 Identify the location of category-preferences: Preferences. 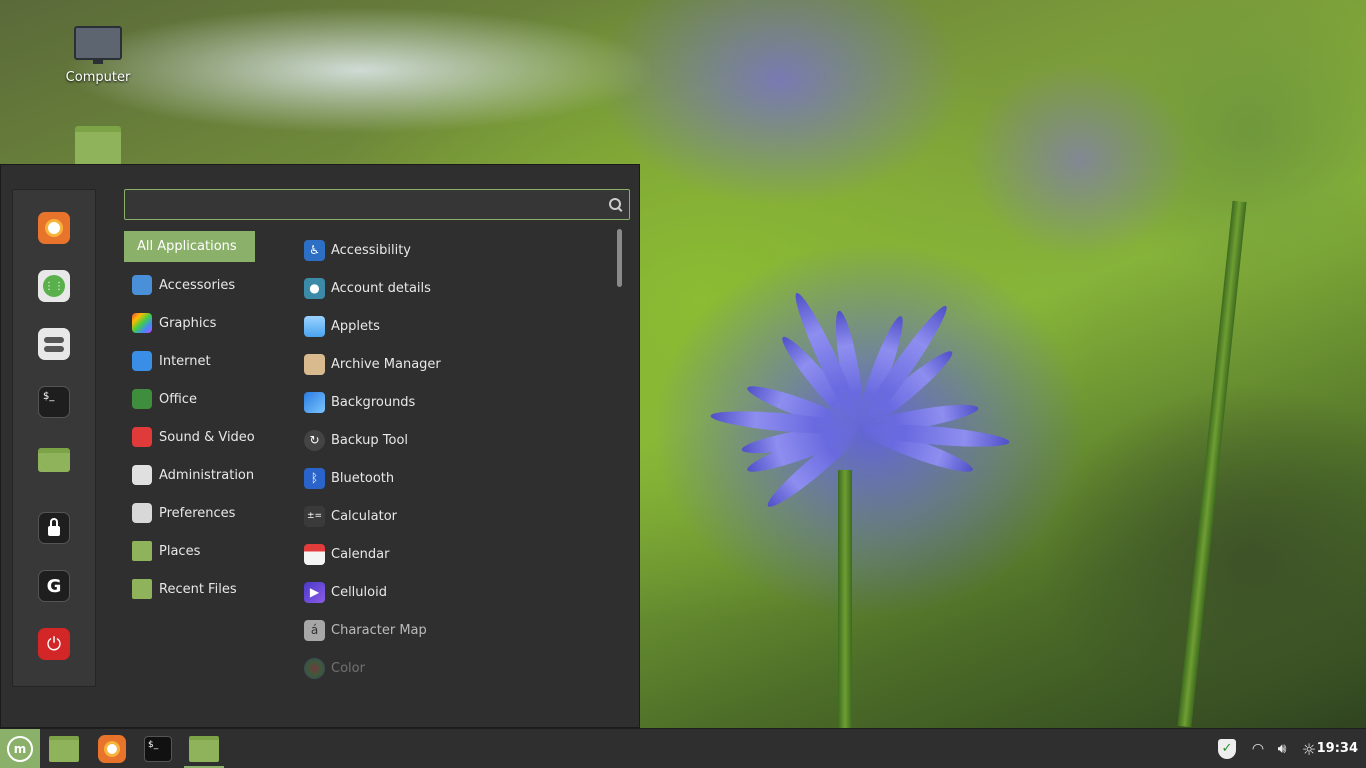
(209, 513).